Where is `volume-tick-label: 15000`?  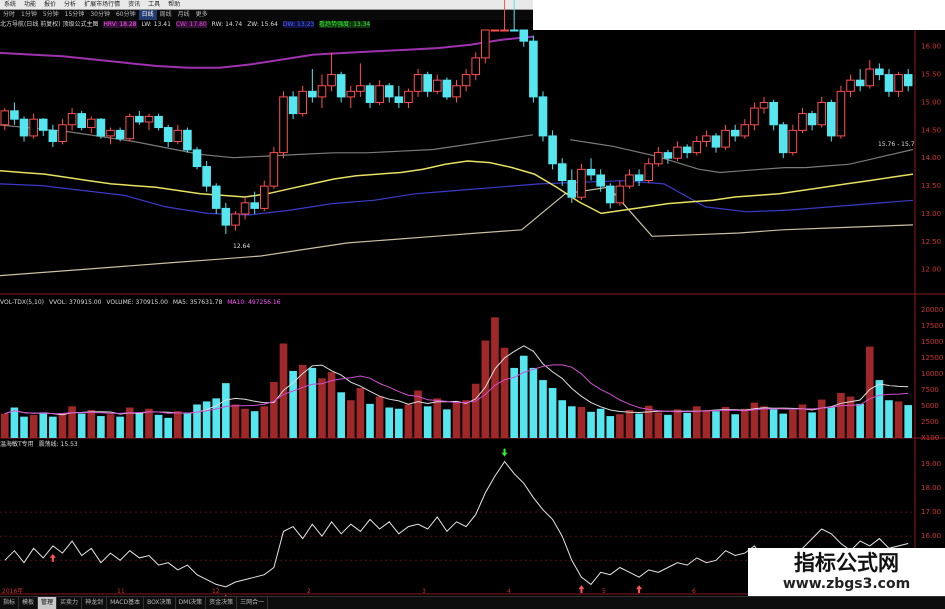 volume-tick-label: 15000 is located at coordinates (932, 342).